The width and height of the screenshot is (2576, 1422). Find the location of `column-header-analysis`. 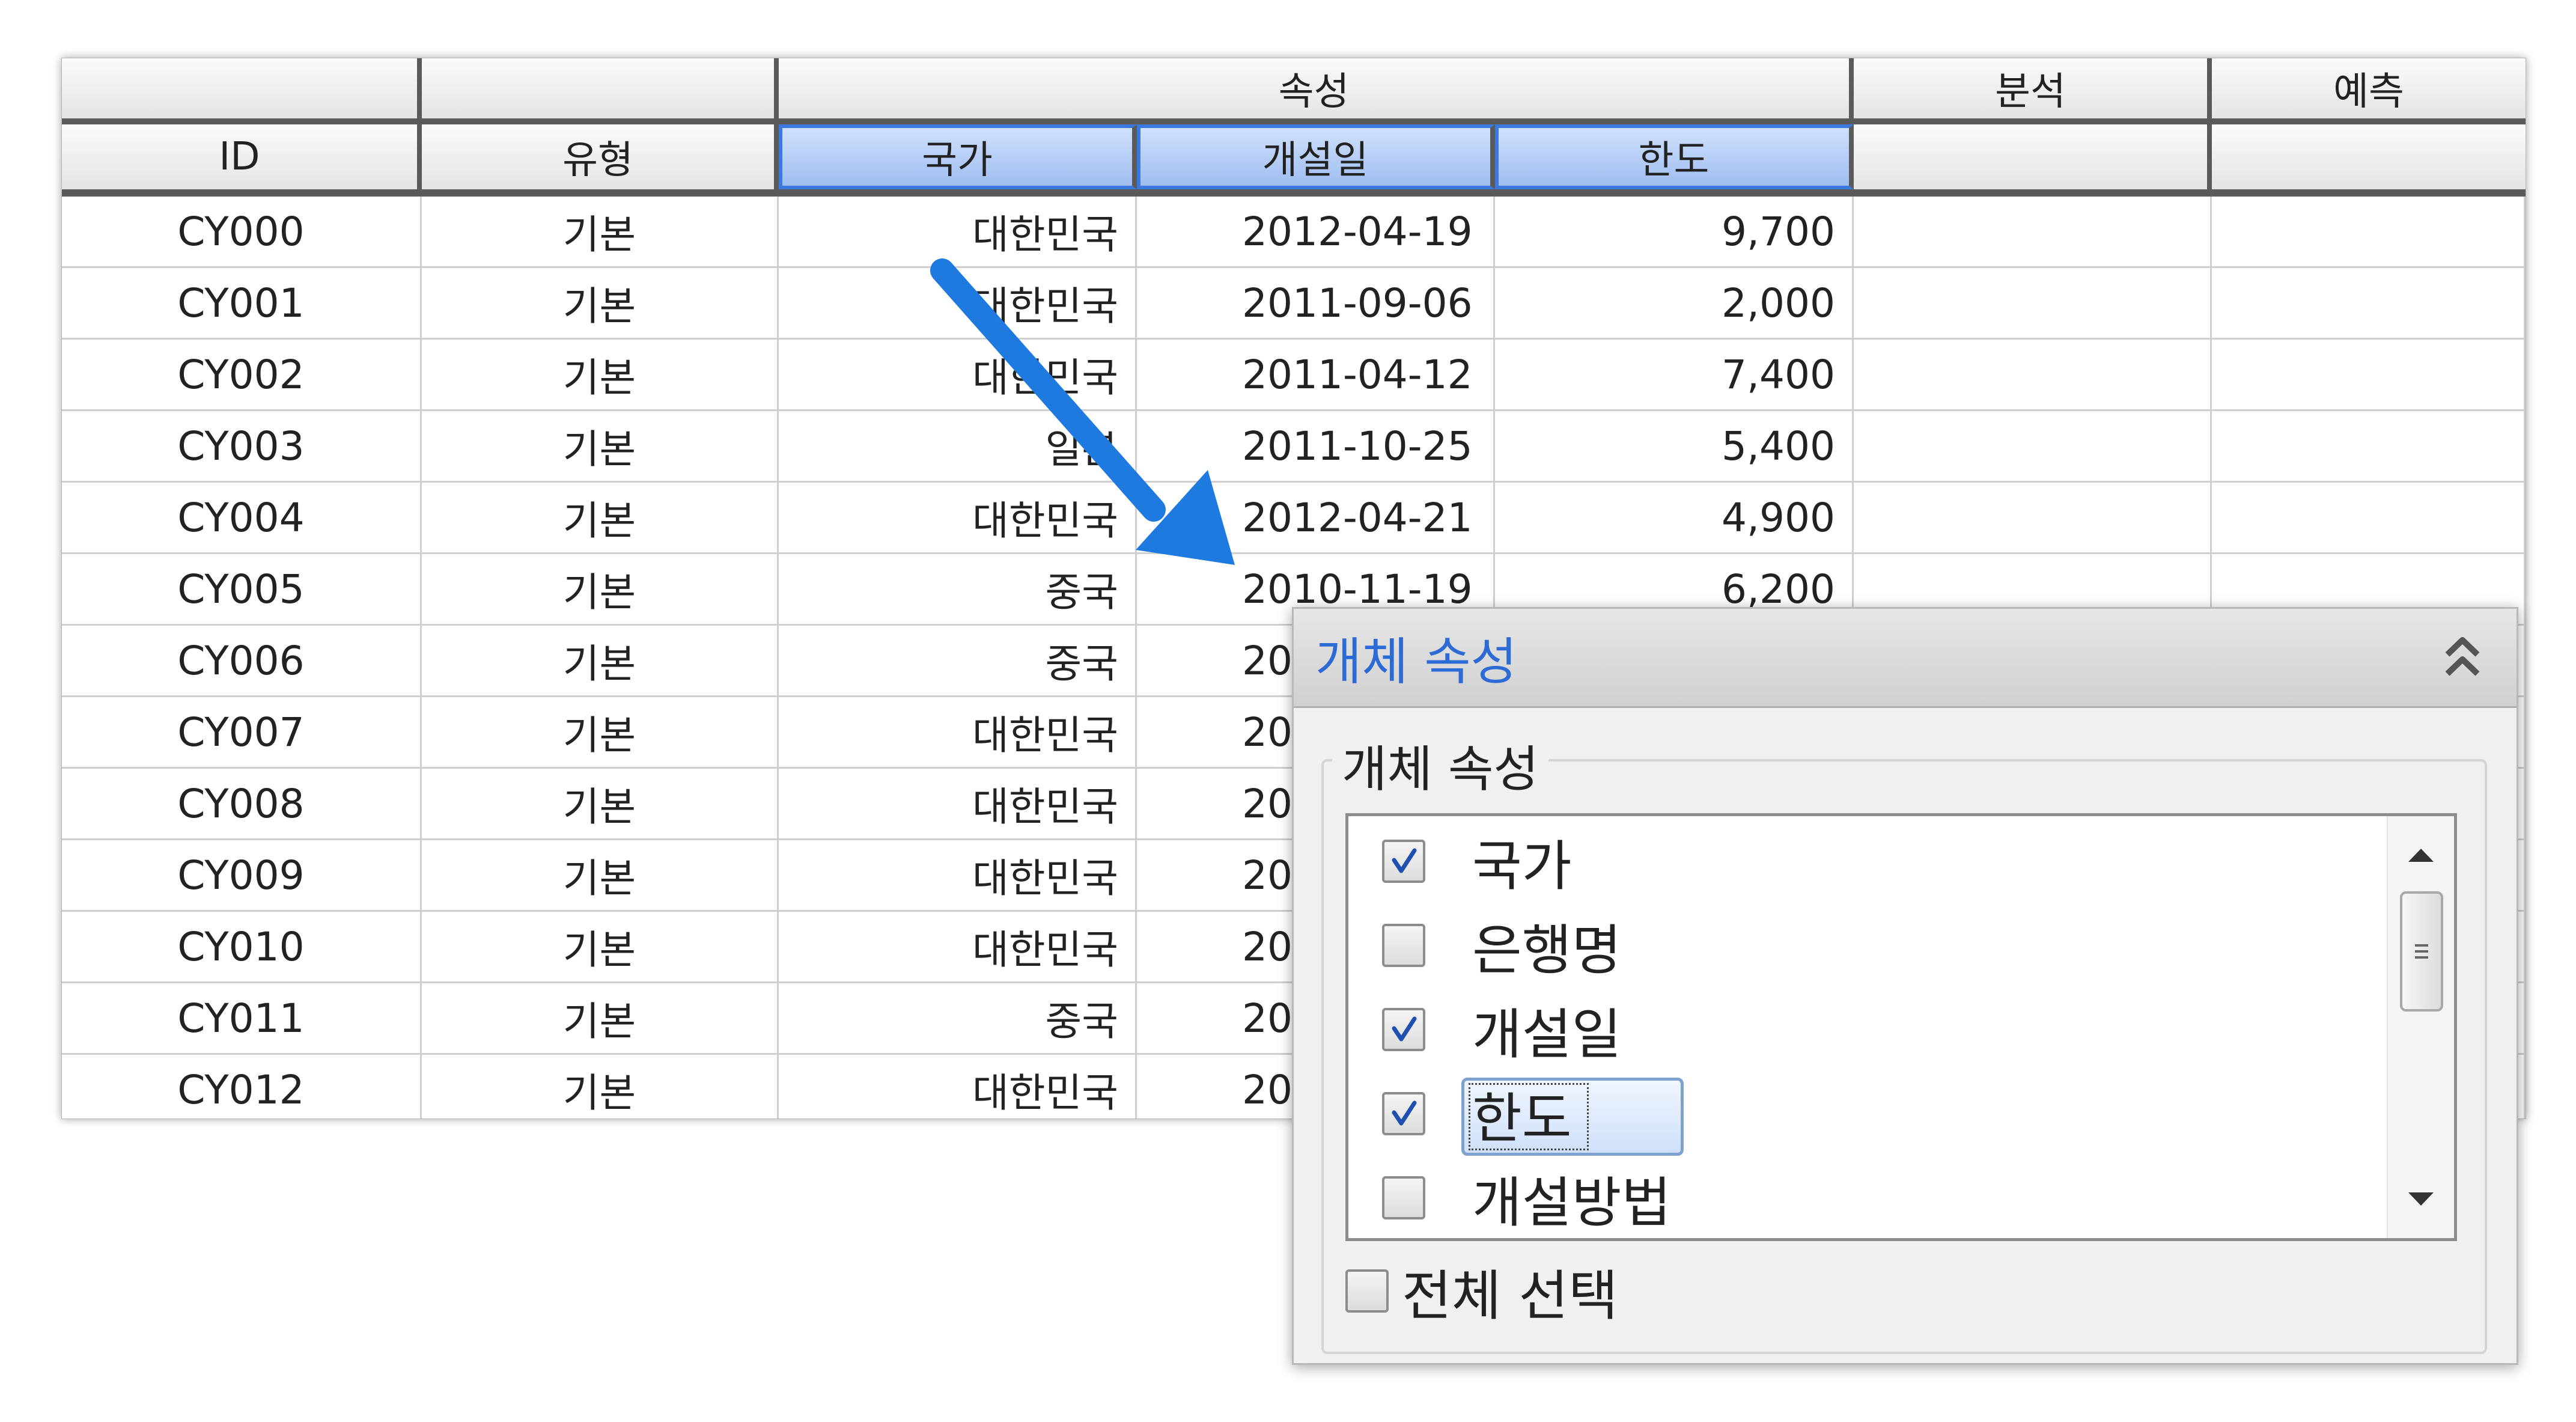

column-header-analysis is located at coordinates (2033, 156).